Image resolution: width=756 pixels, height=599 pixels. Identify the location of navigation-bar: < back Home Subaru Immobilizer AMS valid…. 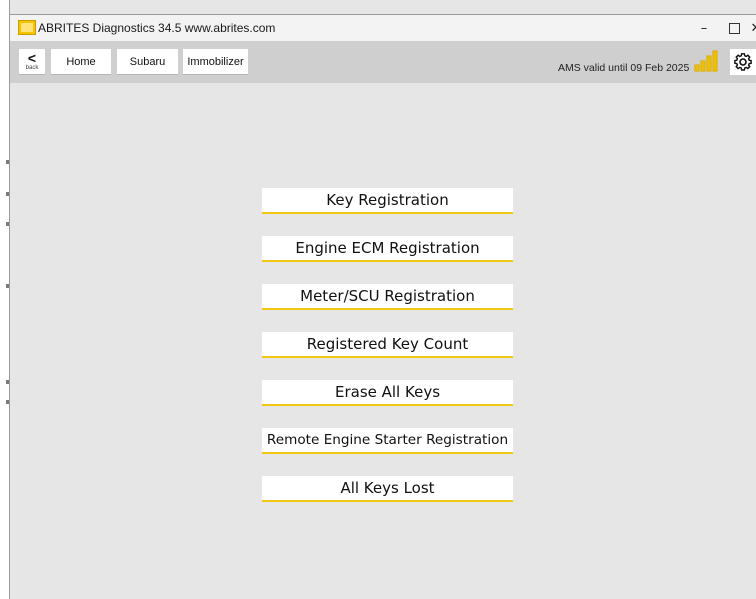
(383, 62).